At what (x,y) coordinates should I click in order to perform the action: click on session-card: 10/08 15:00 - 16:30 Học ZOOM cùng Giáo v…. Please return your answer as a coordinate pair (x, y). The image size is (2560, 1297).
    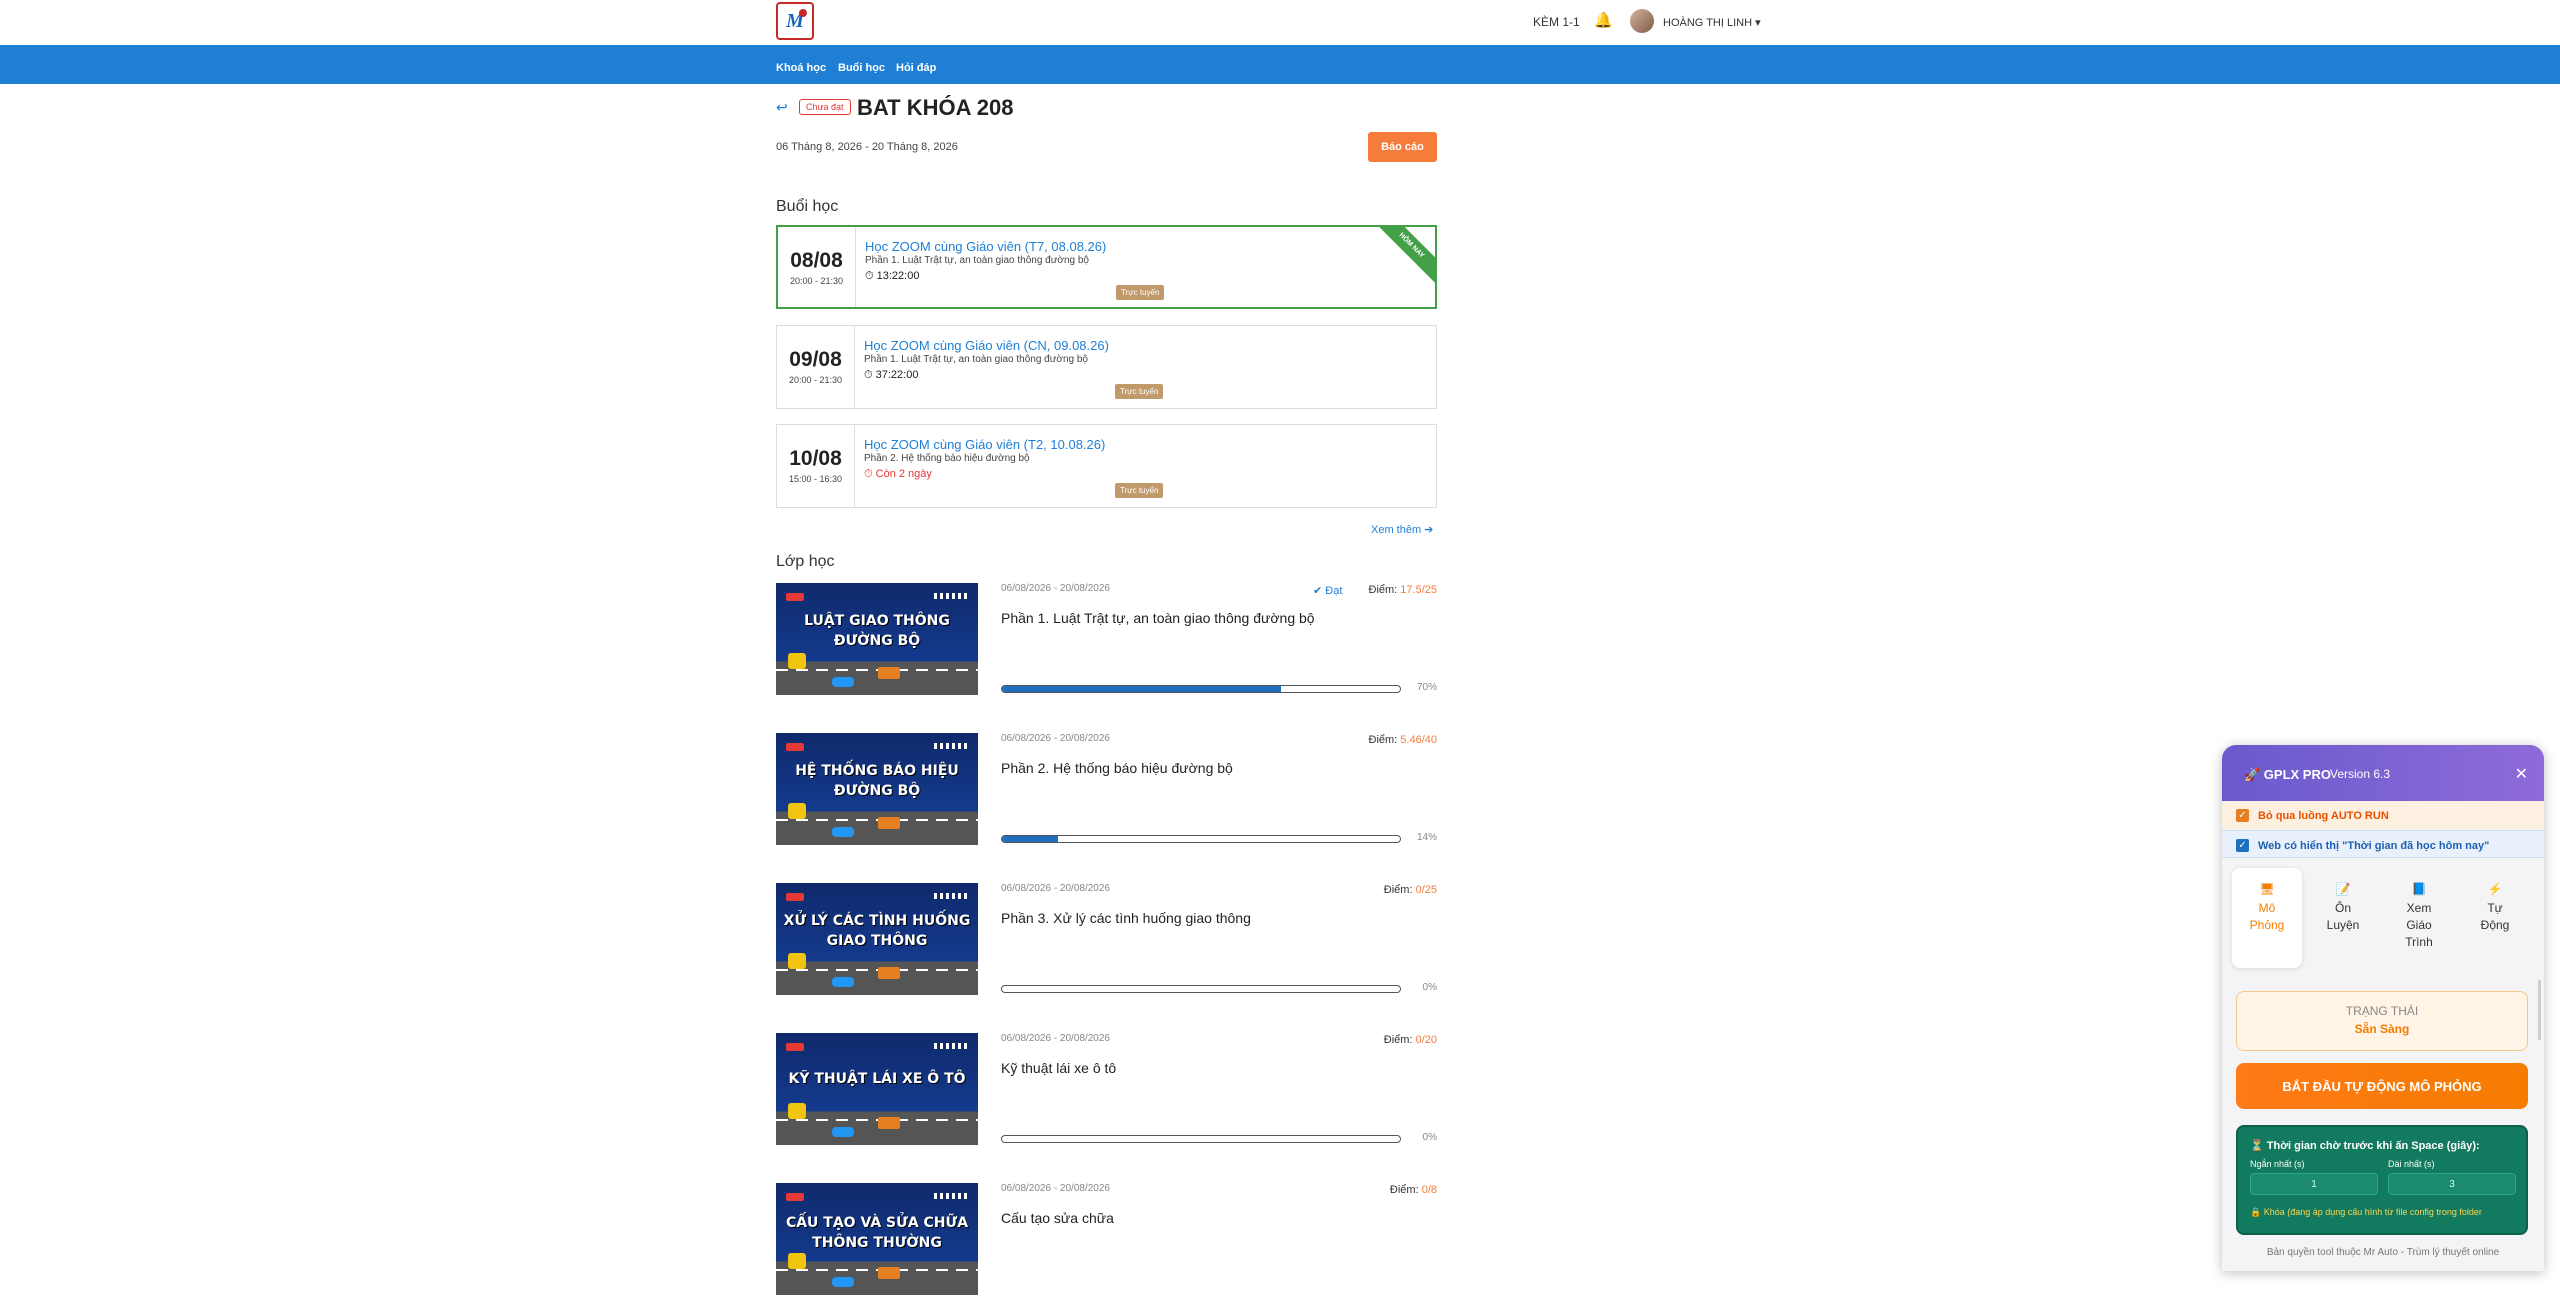
    Looking at the image, I should click on (1106, 466).